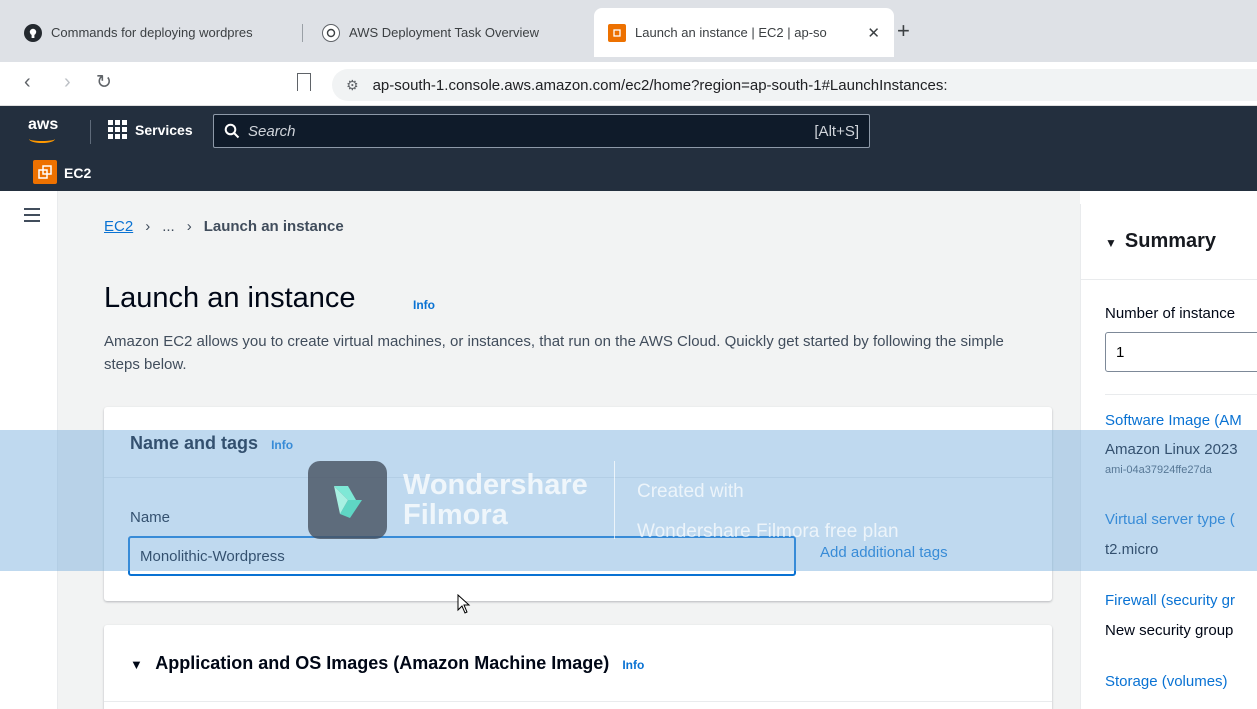  What do you see at coordinates (578, 701) in the screenshot?
I see `card-divider` at bounding box center [578, 701].